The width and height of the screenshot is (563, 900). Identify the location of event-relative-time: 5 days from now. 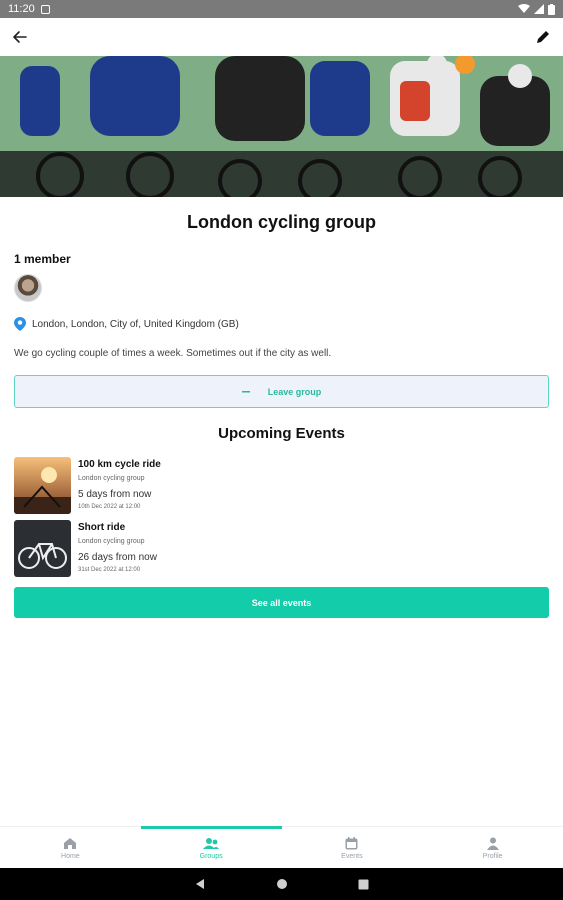
(115, 494).